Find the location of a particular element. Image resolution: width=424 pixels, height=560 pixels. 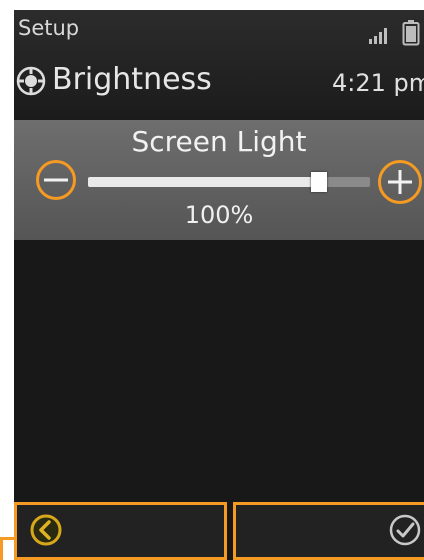

brightness-value: 100% is located at coordinates (219, 215).